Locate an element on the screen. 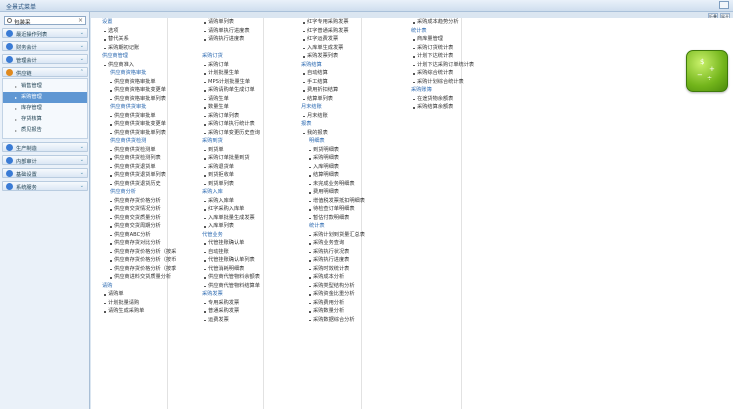 The width and height of the screenshot is (733, 409). menu-link: 待检查订单明细表 is located at coordinates (333, 209).